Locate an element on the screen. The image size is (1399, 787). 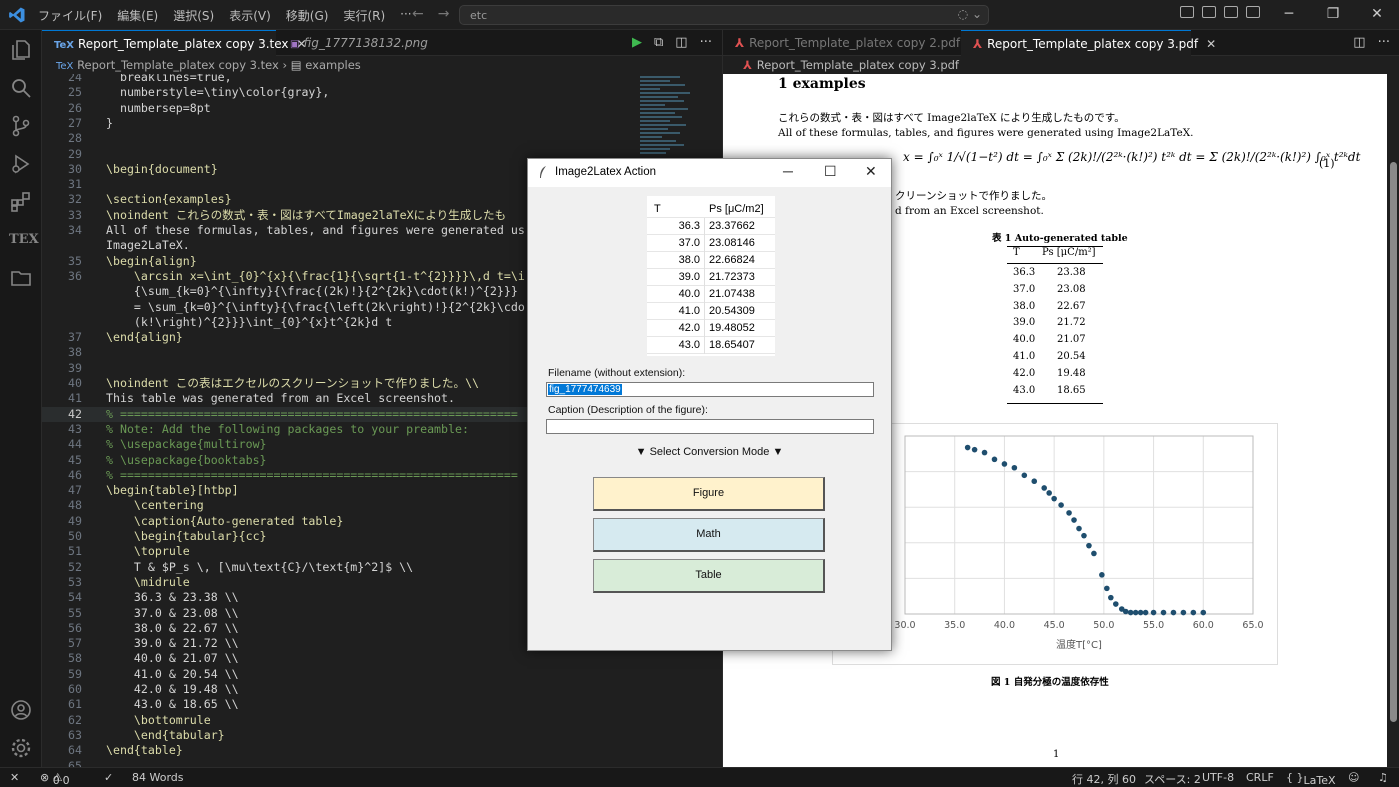
code-line: 62 \bottomrule is located at coordinates (322, 720).